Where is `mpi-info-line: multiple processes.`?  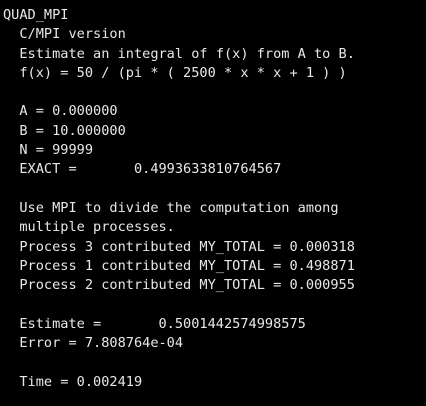 mpi-info-line: multiple processes. is located at coordinates (89, 227).